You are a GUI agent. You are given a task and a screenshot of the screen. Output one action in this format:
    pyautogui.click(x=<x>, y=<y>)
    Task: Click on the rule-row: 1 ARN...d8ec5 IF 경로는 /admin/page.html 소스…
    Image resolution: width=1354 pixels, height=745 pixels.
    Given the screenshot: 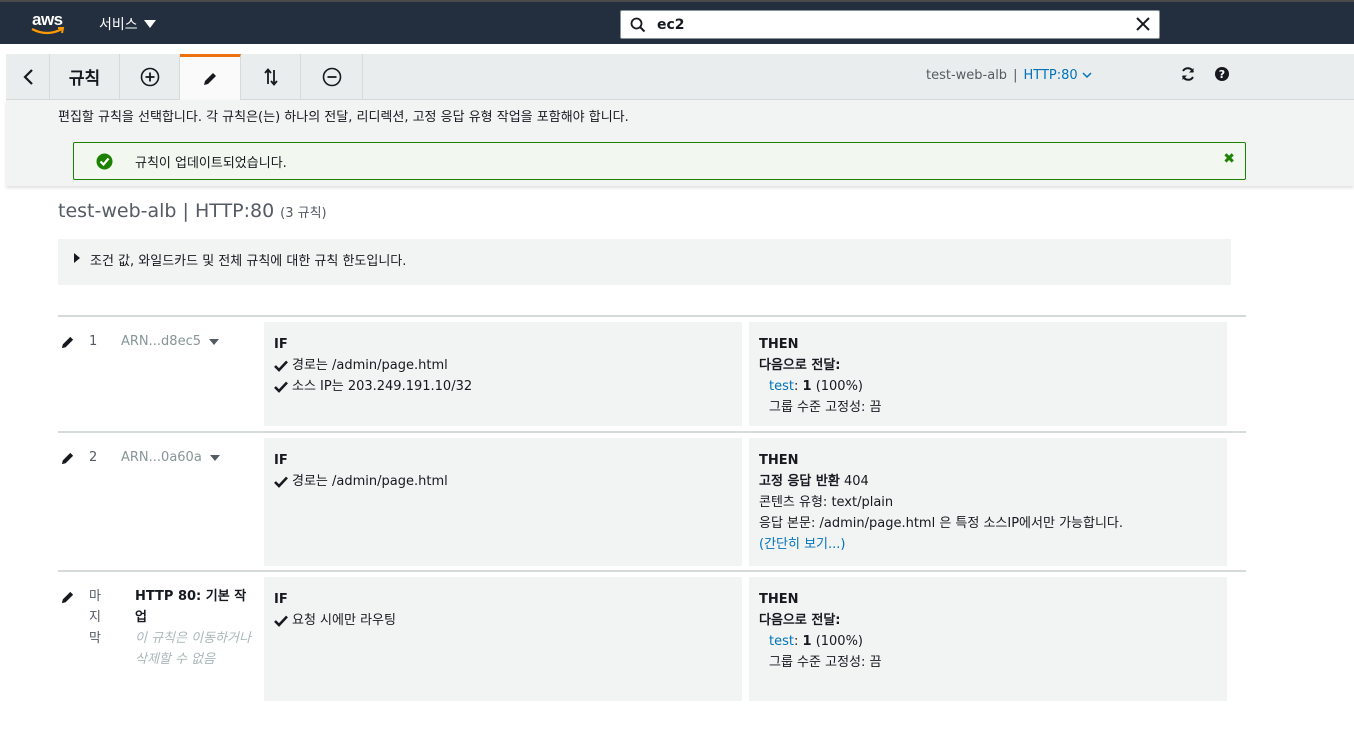 What is the action you would take?
    pyautogui.click(x=652, y=373)
    